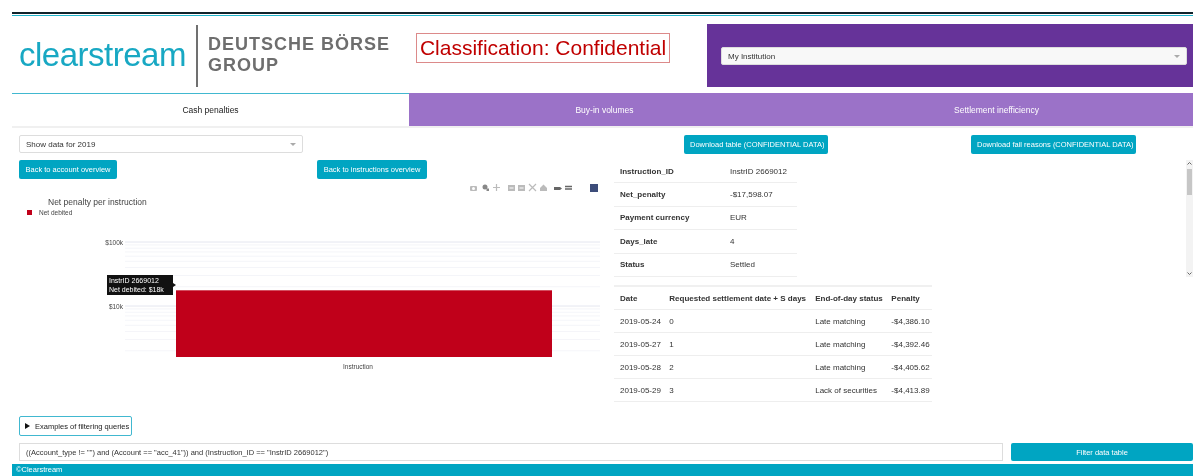 The height and width of the screenshot is (476, 1193). I want to click on group-name: GROUP, so click(243, 65).